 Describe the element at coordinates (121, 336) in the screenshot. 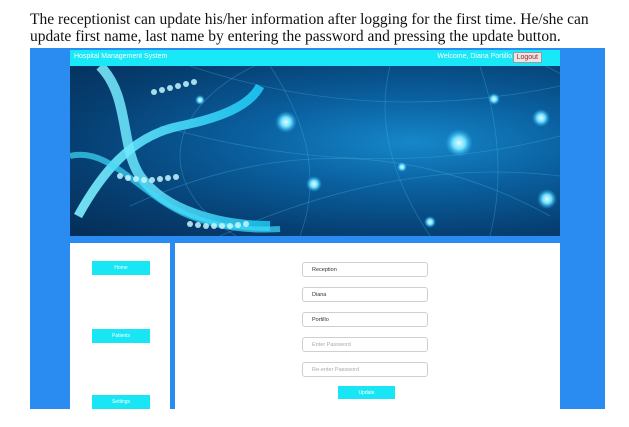

I see `sidebar-item-patients: Patients` at that location.